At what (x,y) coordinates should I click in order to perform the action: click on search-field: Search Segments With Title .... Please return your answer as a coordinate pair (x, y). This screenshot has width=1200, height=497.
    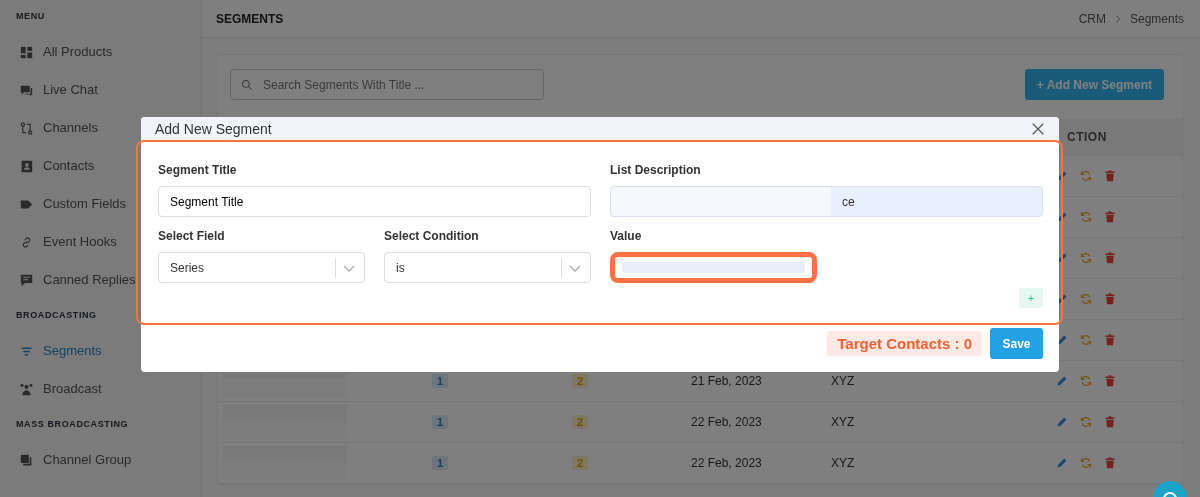
    Looking at the image, I should click on (387, 84).